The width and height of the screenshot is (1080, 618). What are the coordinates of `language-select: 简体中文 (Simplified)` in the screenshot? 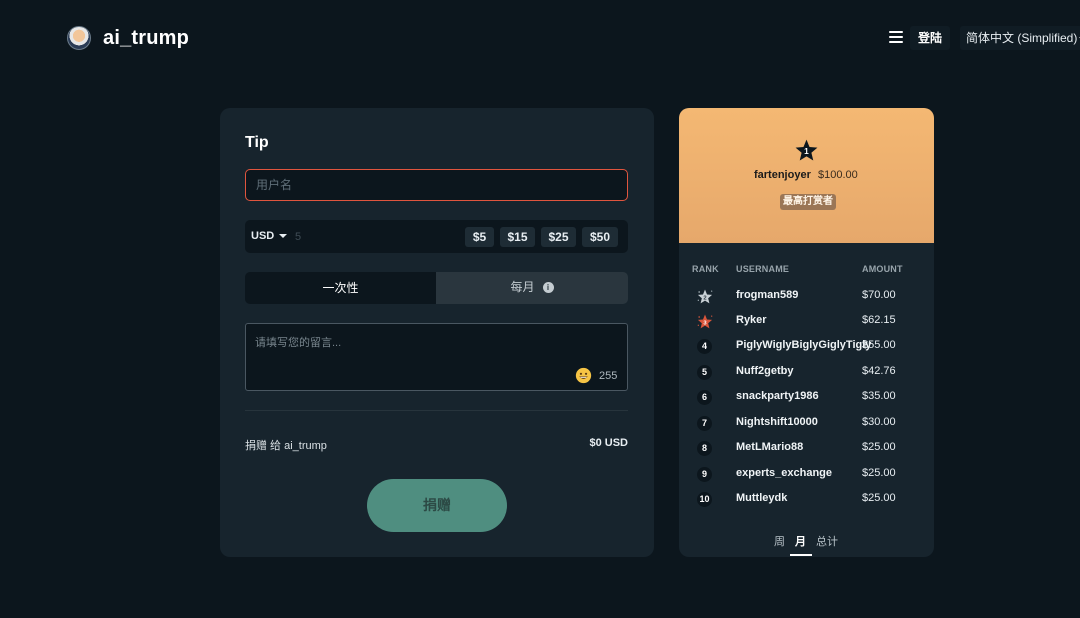 It's located at (1020, 38).